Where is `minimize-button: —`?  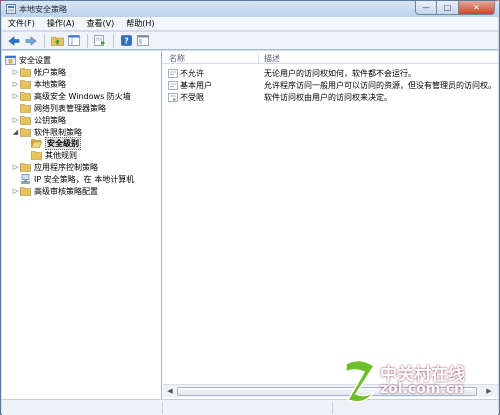
minimize-button: — is located at coordinates (426, 8).